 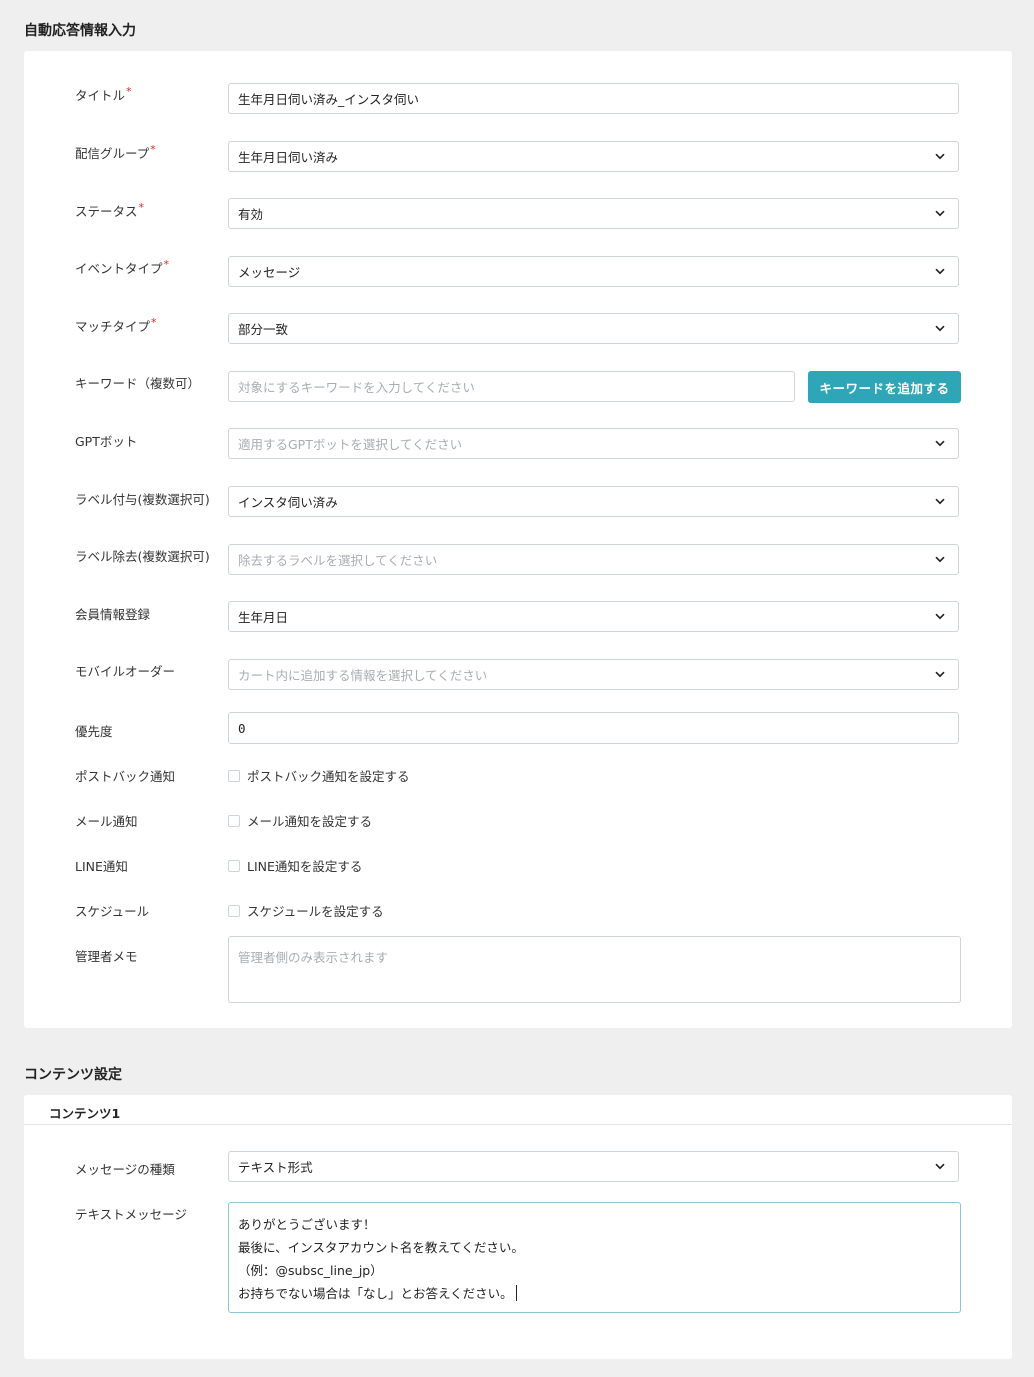 What do you see at coordinates (234, 820) in the screenshot?
I see `mail-checkbox` at bounding box center [234, 820].